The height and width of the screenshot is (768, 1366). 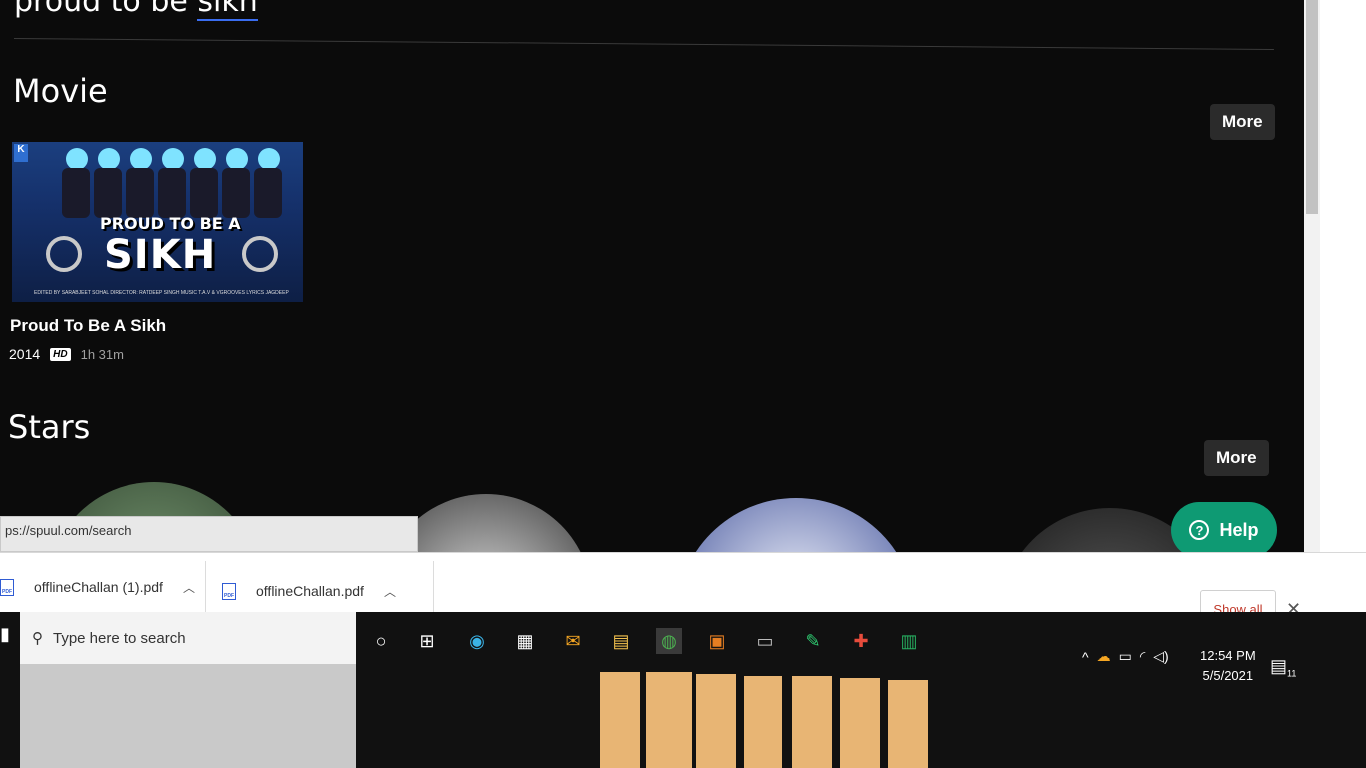 I want to click on download-filename: offlineChallan (1).pdf, so click(x=98, y=587).